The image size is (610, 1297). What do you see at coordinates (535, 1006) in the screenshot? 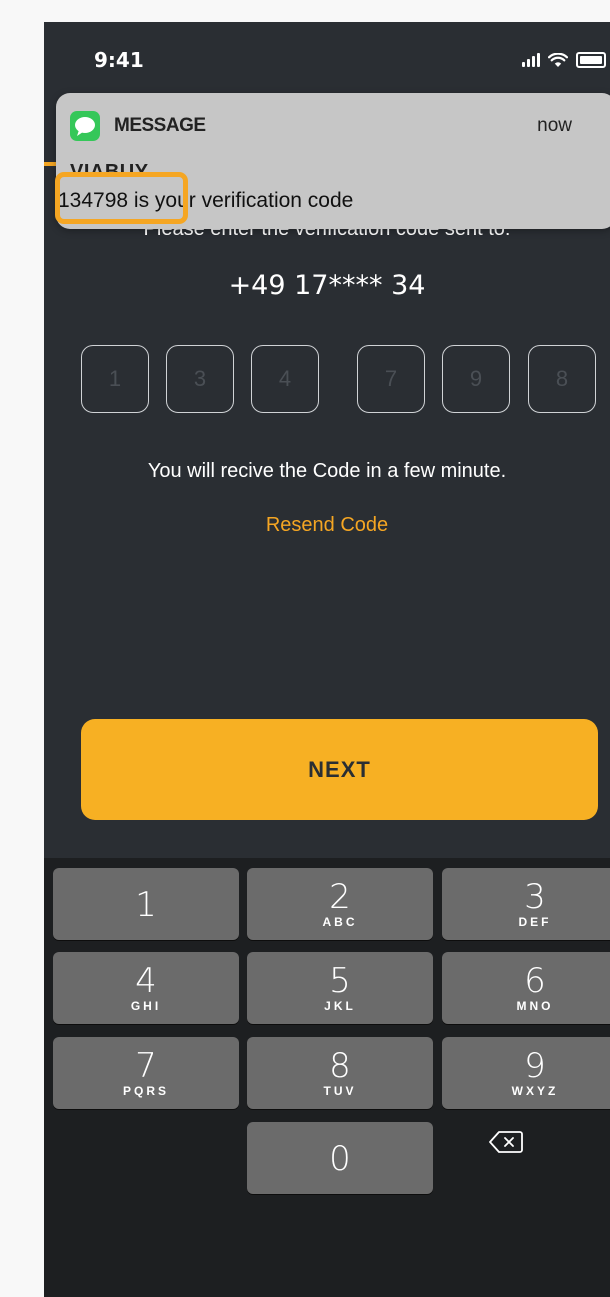
I see `key-letters: MNO` at bounding box center [535, 1006].